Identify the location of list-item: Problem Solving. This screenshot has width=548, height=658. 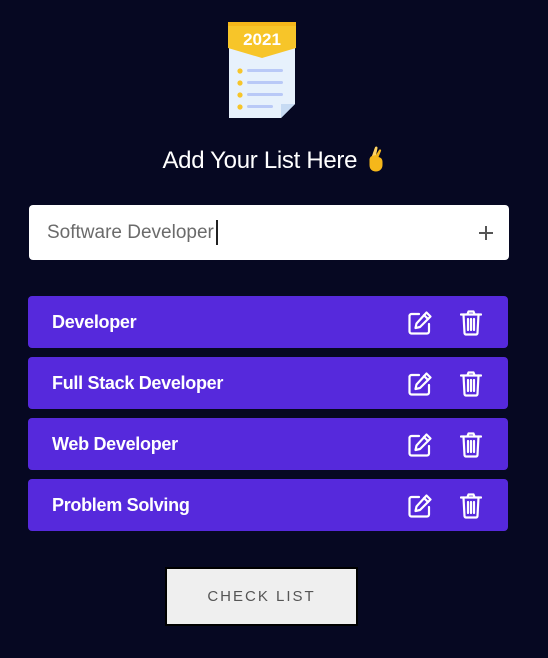
(268, 505).